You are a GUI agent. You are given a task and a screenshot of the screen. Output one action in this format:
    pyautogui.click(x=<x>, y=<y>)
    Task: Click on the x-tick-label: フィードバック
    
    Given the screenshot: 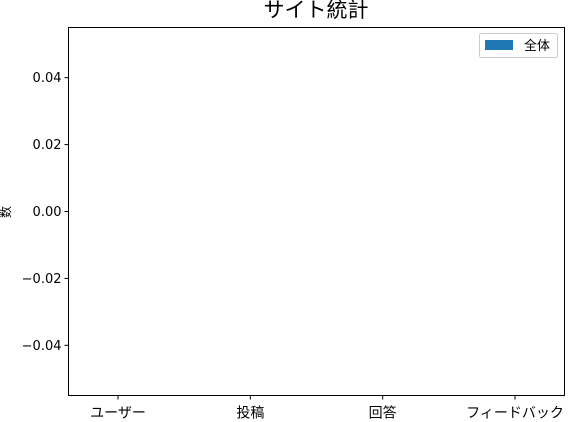 What is the action you would take?
    pyautogui.click(x=515, y=414)
    